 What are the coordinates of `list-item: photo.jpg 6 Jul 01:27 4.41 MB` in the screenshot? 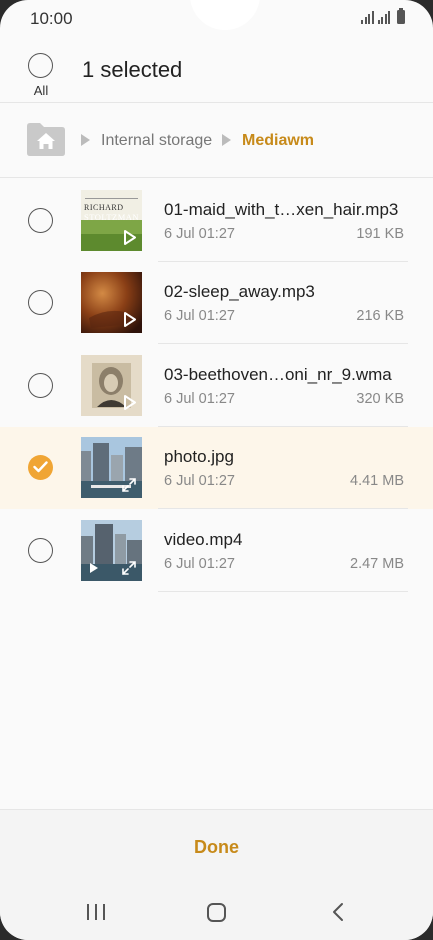 It's located at (216, 468).